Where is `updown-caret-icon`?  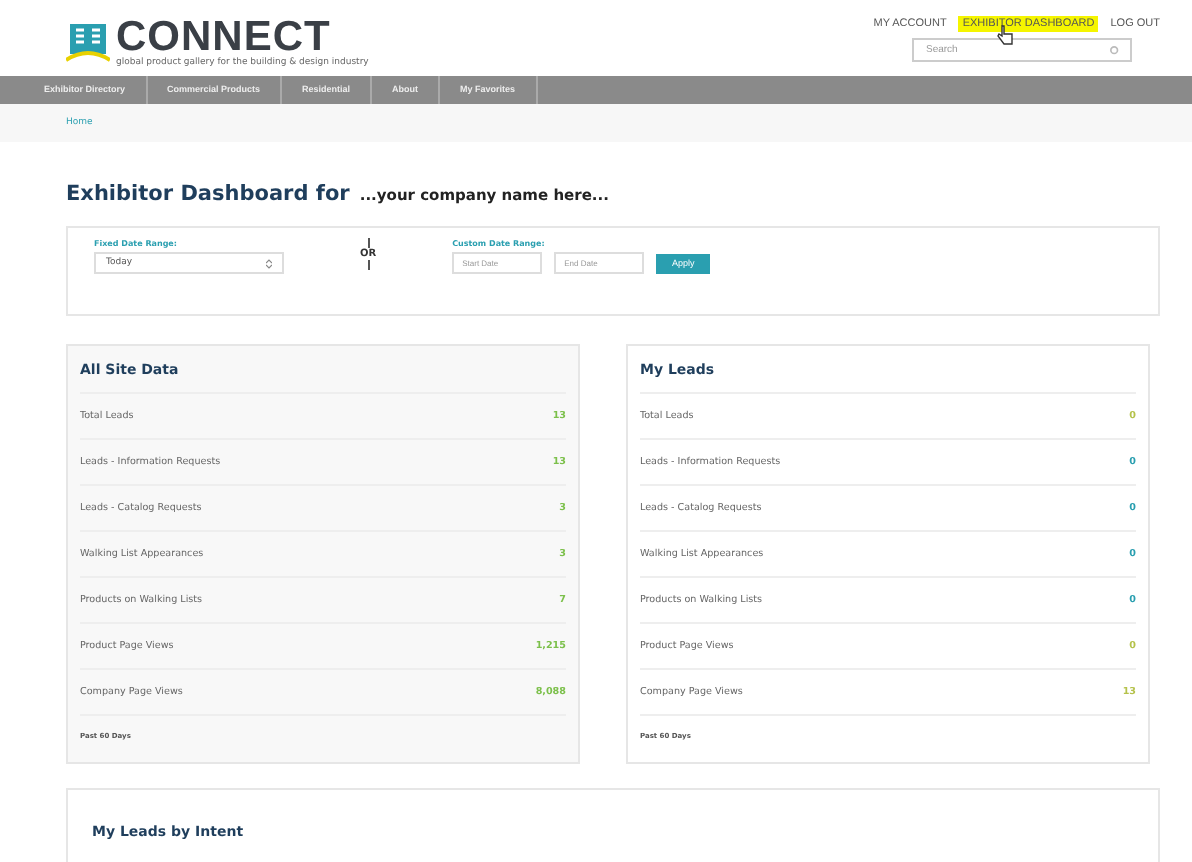 updown-caret-icon is located at coordinates (269, 263).